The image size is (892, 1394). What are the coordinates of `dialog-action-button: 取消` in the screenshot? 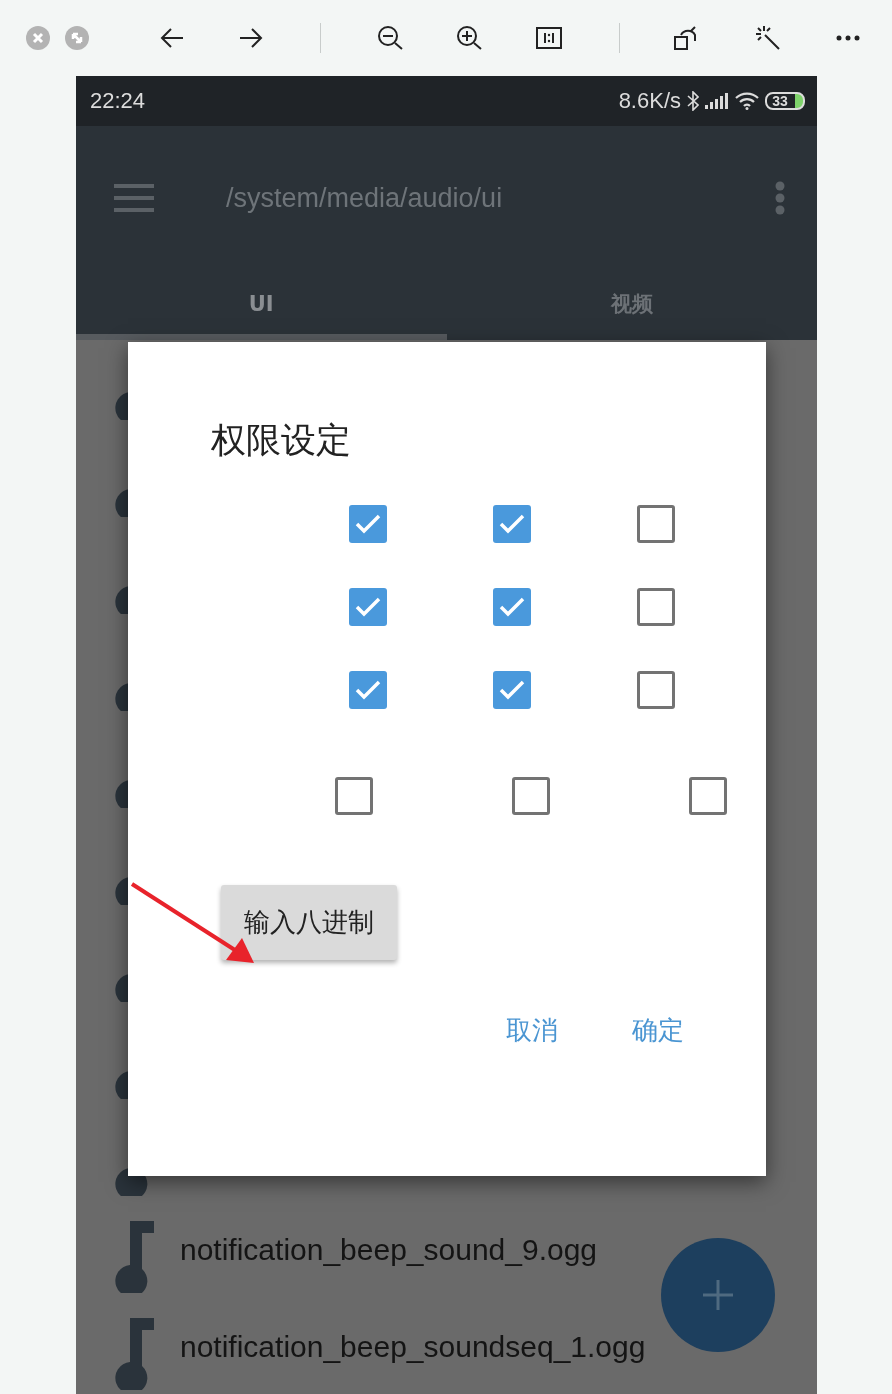 It's located at (532, 1030).